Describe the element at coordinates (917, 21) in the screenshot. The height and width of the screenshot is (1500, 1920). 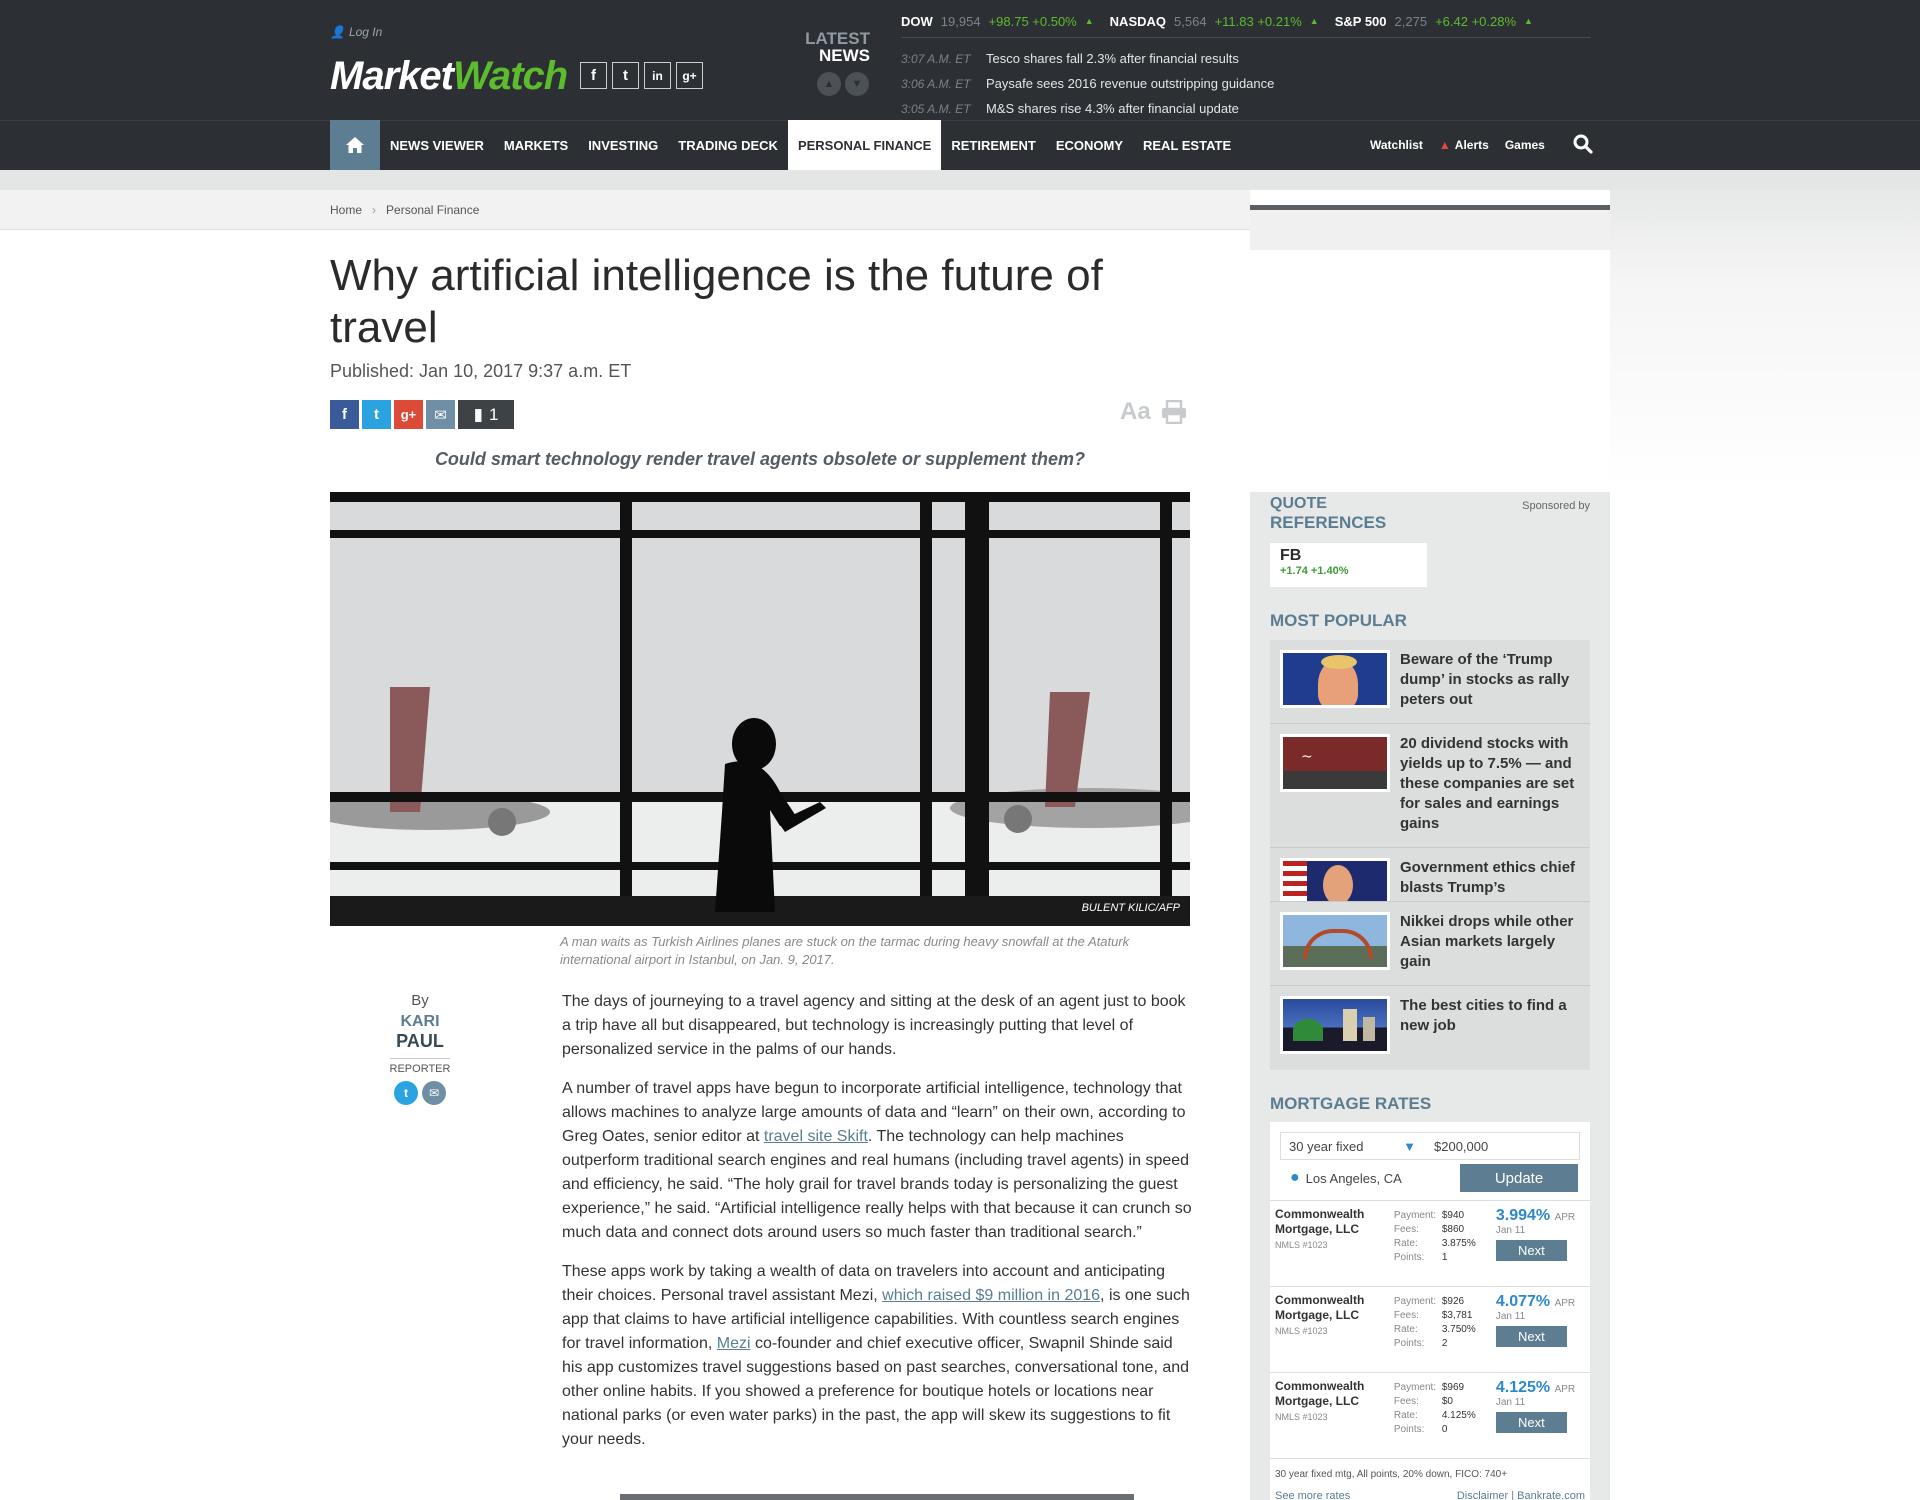
I see `ticker-name: DOW` at that location.